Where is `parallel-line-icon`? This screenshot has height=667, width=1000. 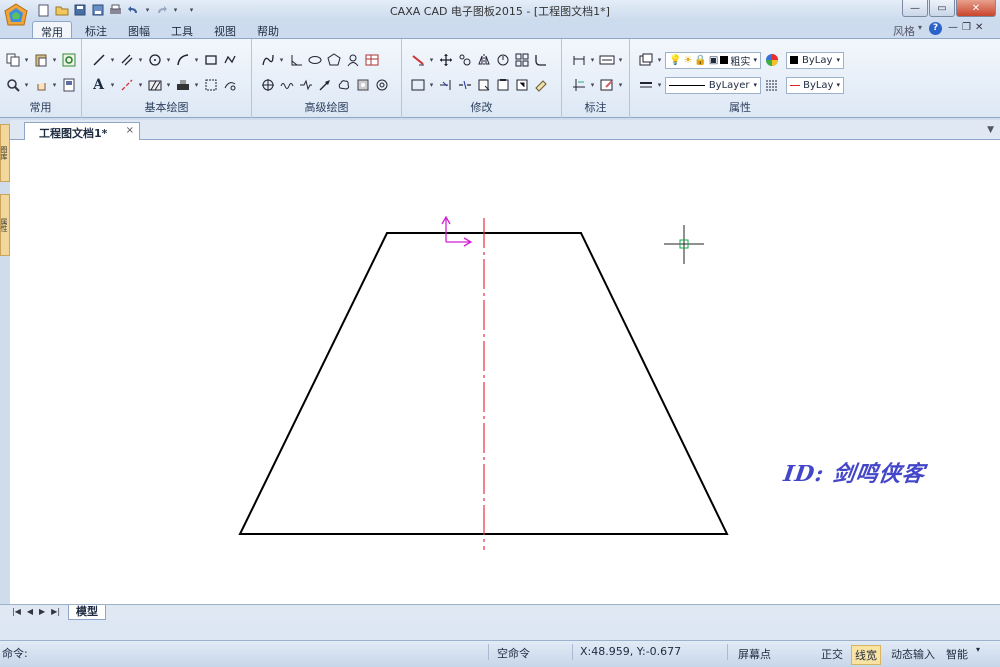 parallel-line-icon is located at coordinates (126, 60).